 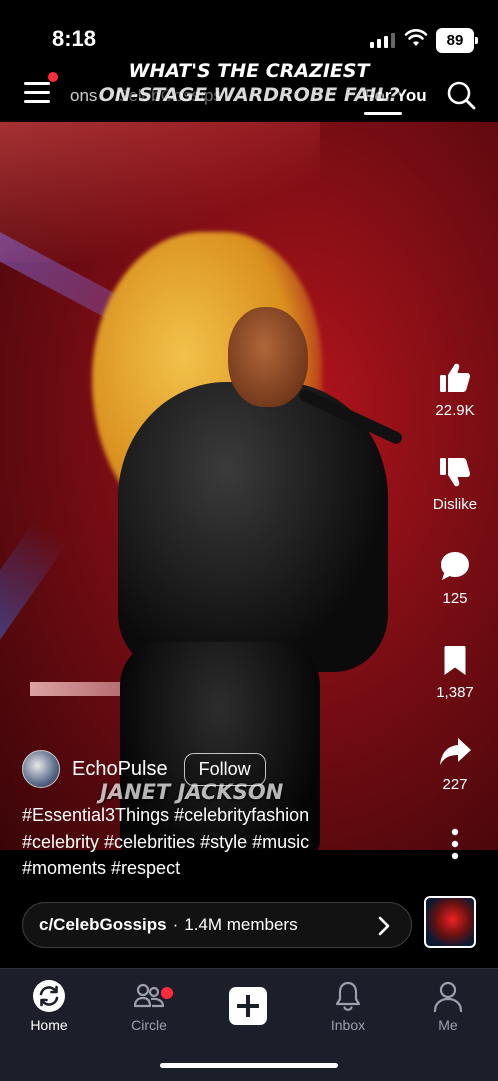 I want to click on signal-icon, so click(x=382, y=40).